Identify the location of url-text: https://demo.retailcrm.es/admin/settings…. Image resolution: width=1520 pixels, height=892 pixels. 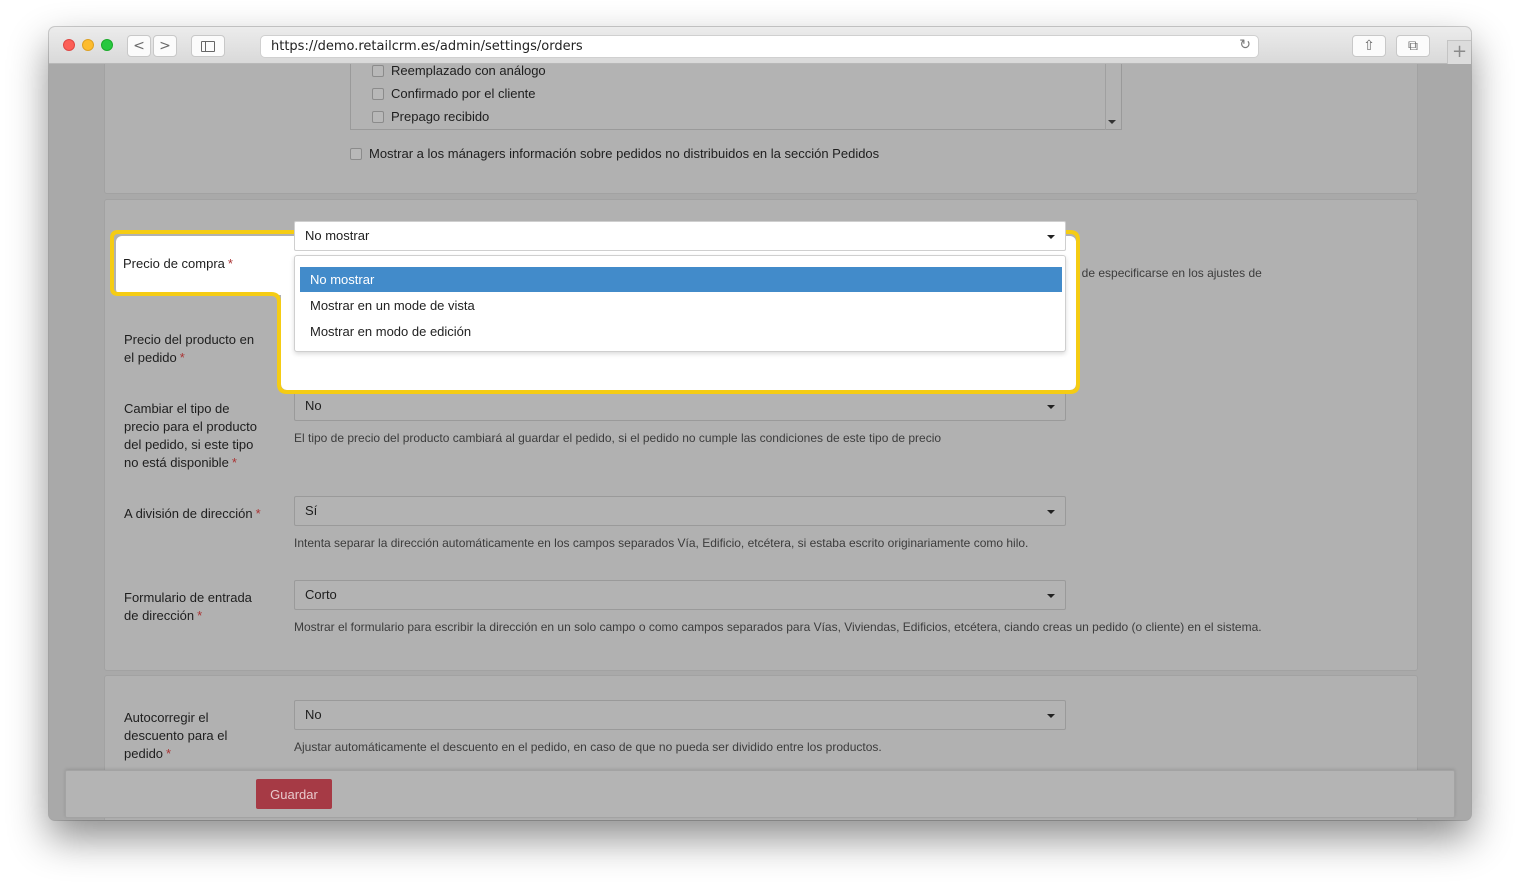
(427, 46).